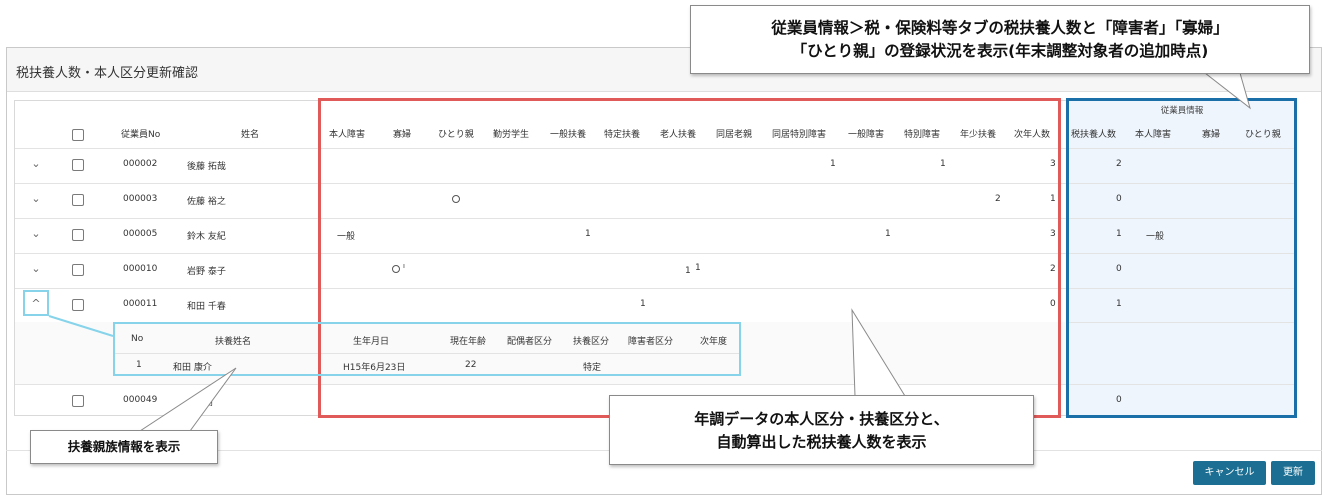 The image size is (1322, 501). What do you see at coordinates (1000, 28) in the screenshot?
I see `callout-employee-info-line1: 従業員情報＞税・保険料等タブの税扶養人数と「障害者」「寡婦」` at bounding box center [1000, 28].